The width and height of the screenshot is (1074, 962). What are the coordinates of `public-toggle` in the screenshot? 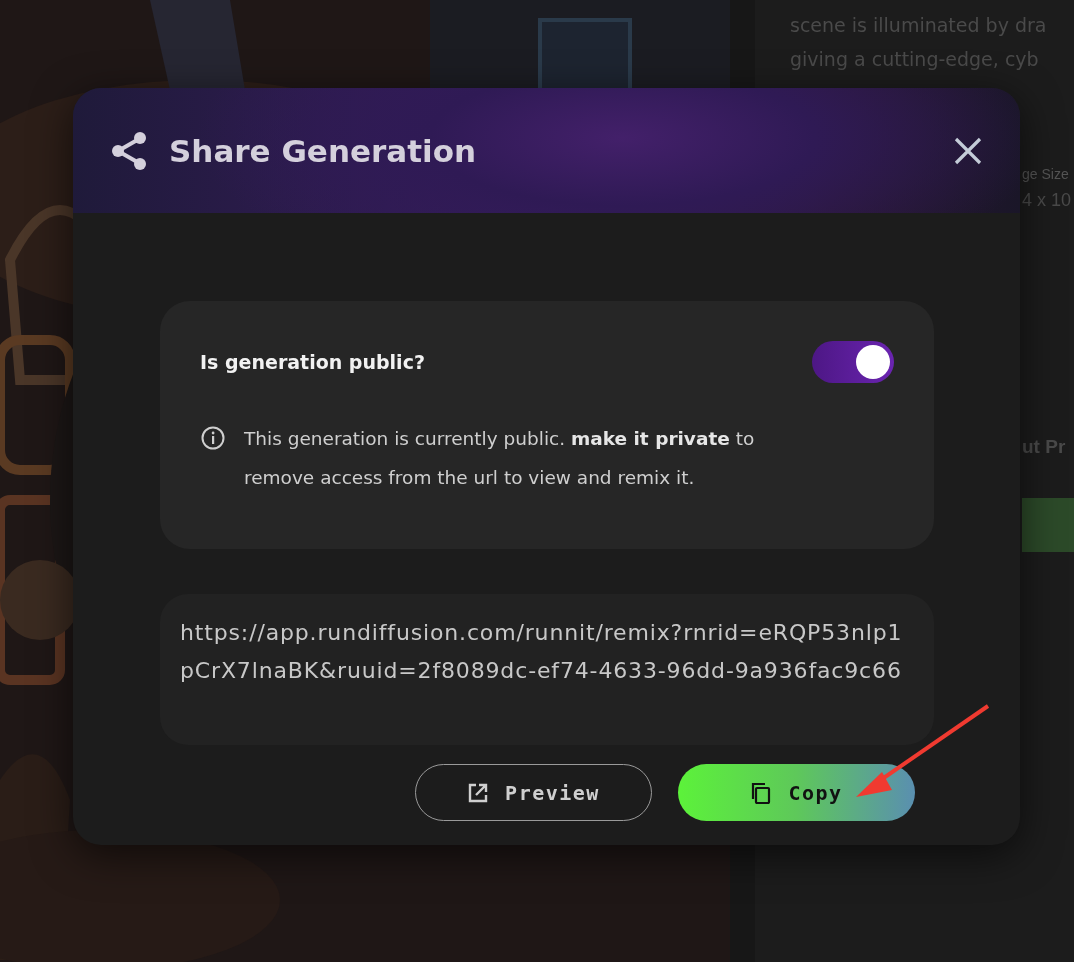 It's located at (853, 362).